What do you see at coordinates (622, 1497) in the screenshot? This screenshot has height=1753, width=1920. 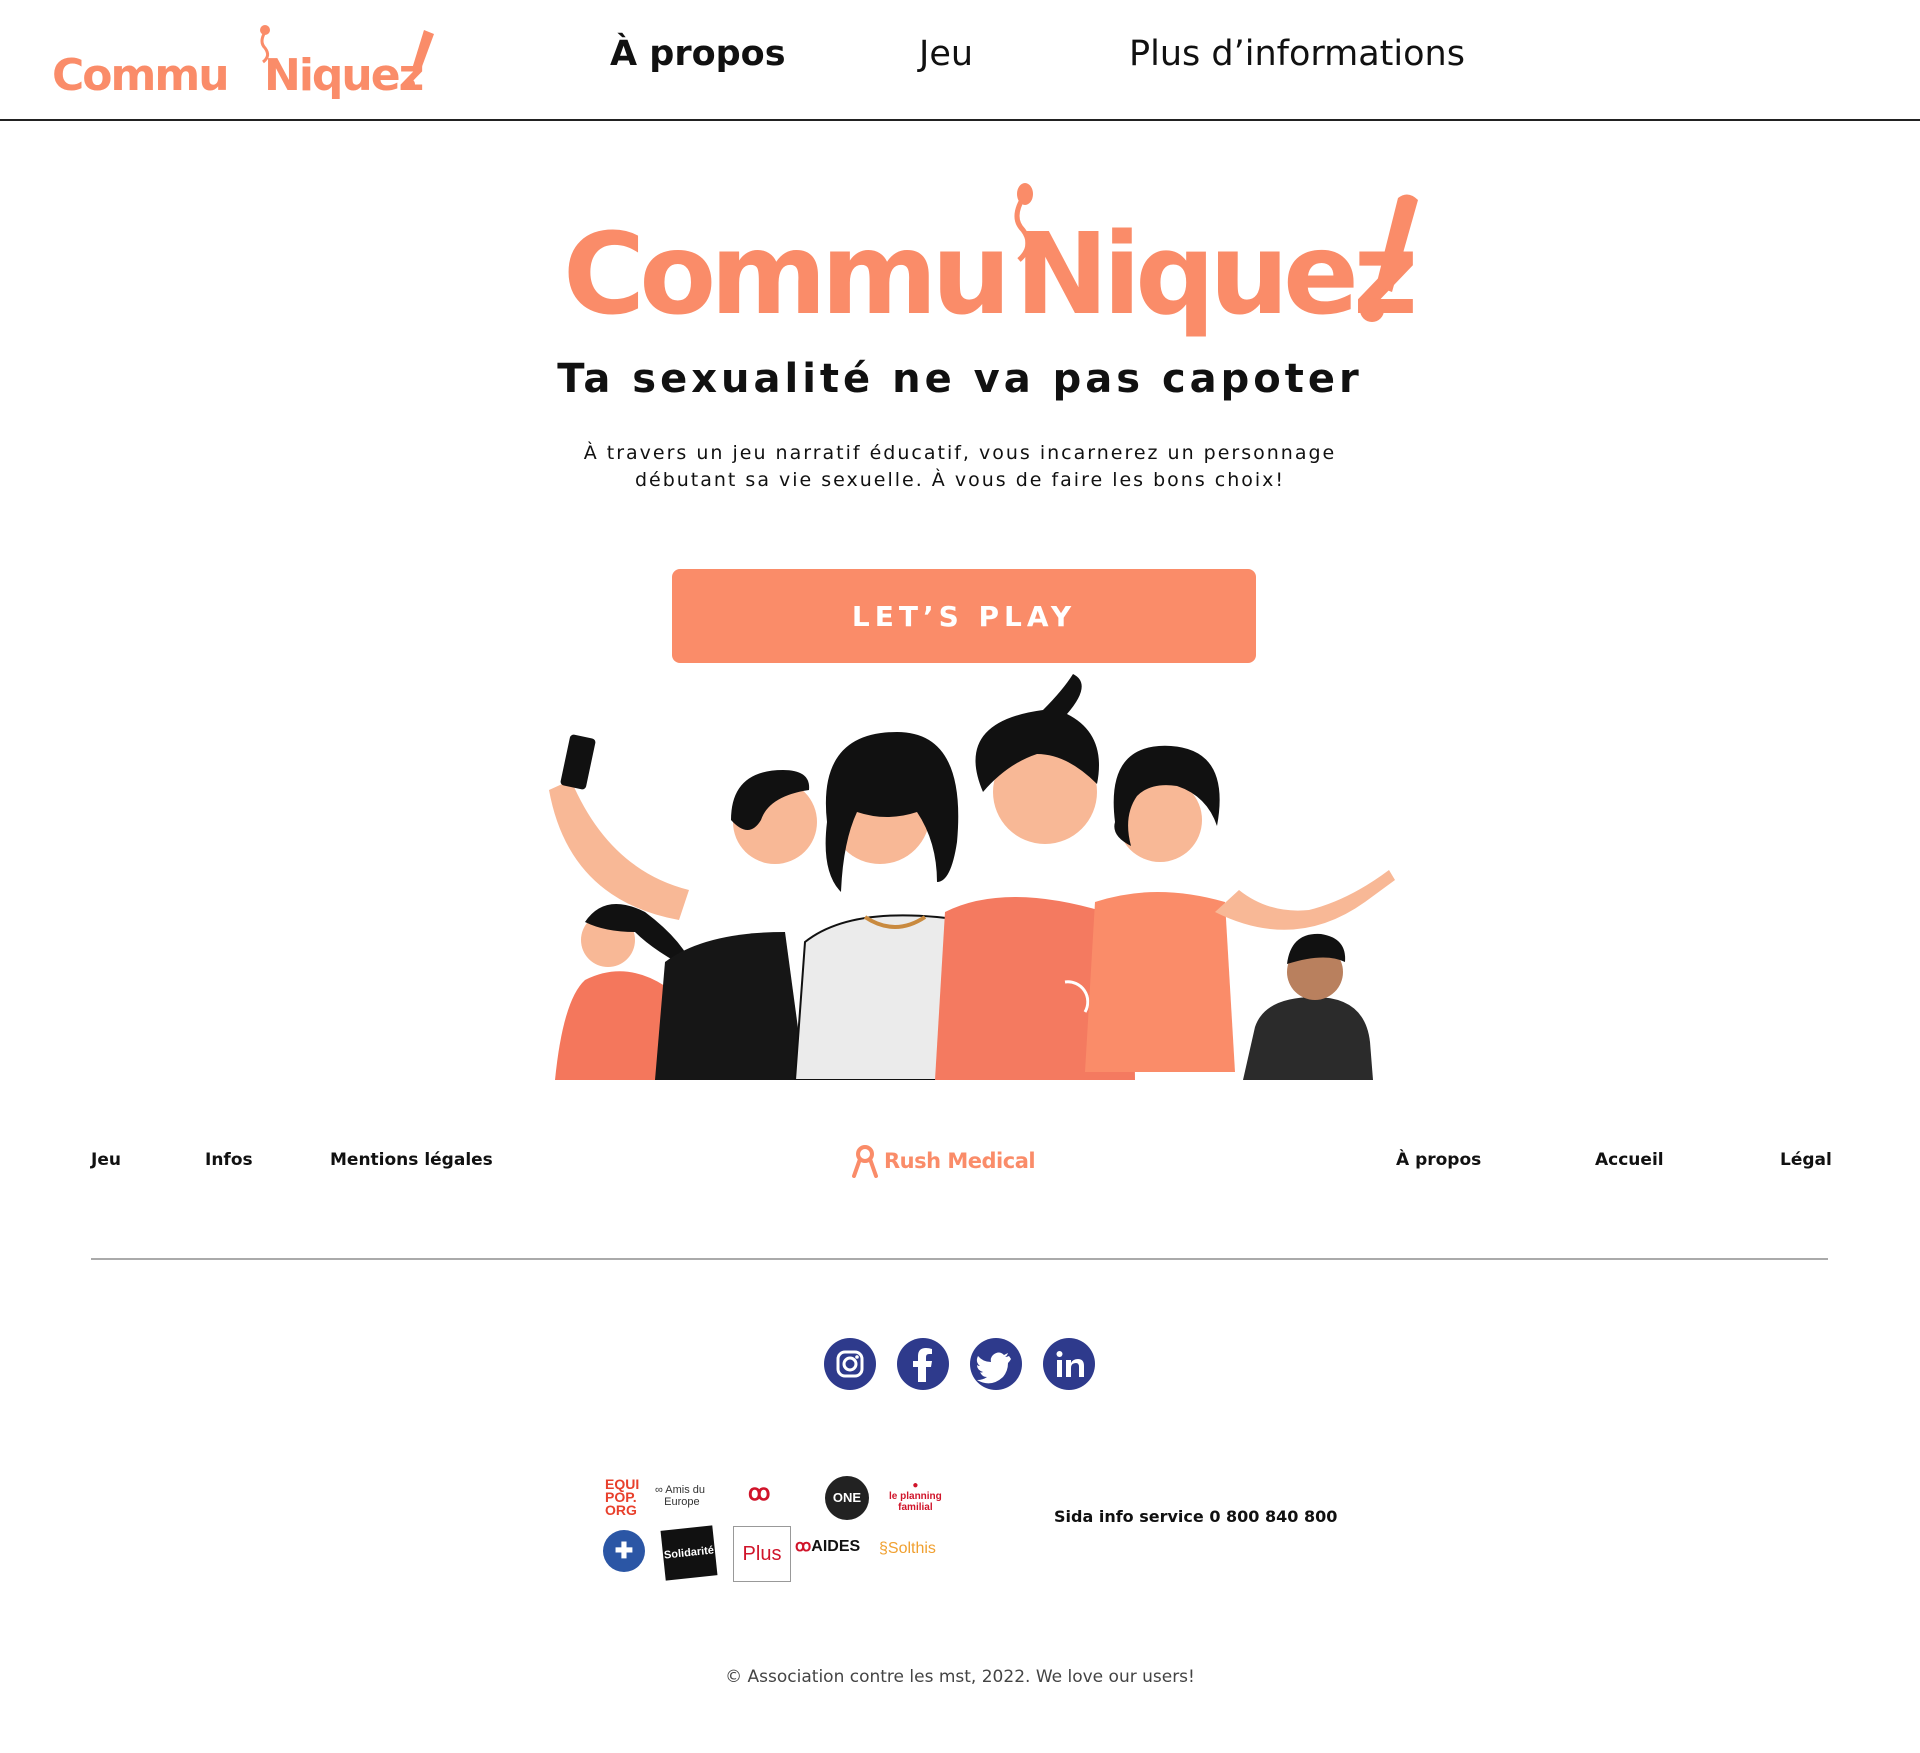 I see `partner-equipop: EQUI POP. ORG` at bounding box center [622, 1497].